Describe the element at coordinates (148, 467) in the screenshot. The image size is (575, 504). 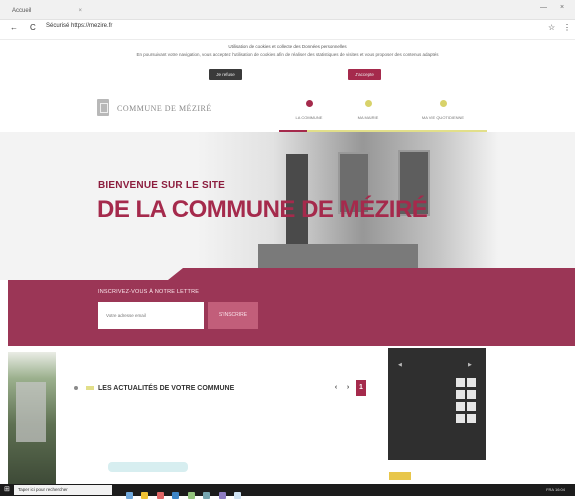
I see `news-card` at that location.